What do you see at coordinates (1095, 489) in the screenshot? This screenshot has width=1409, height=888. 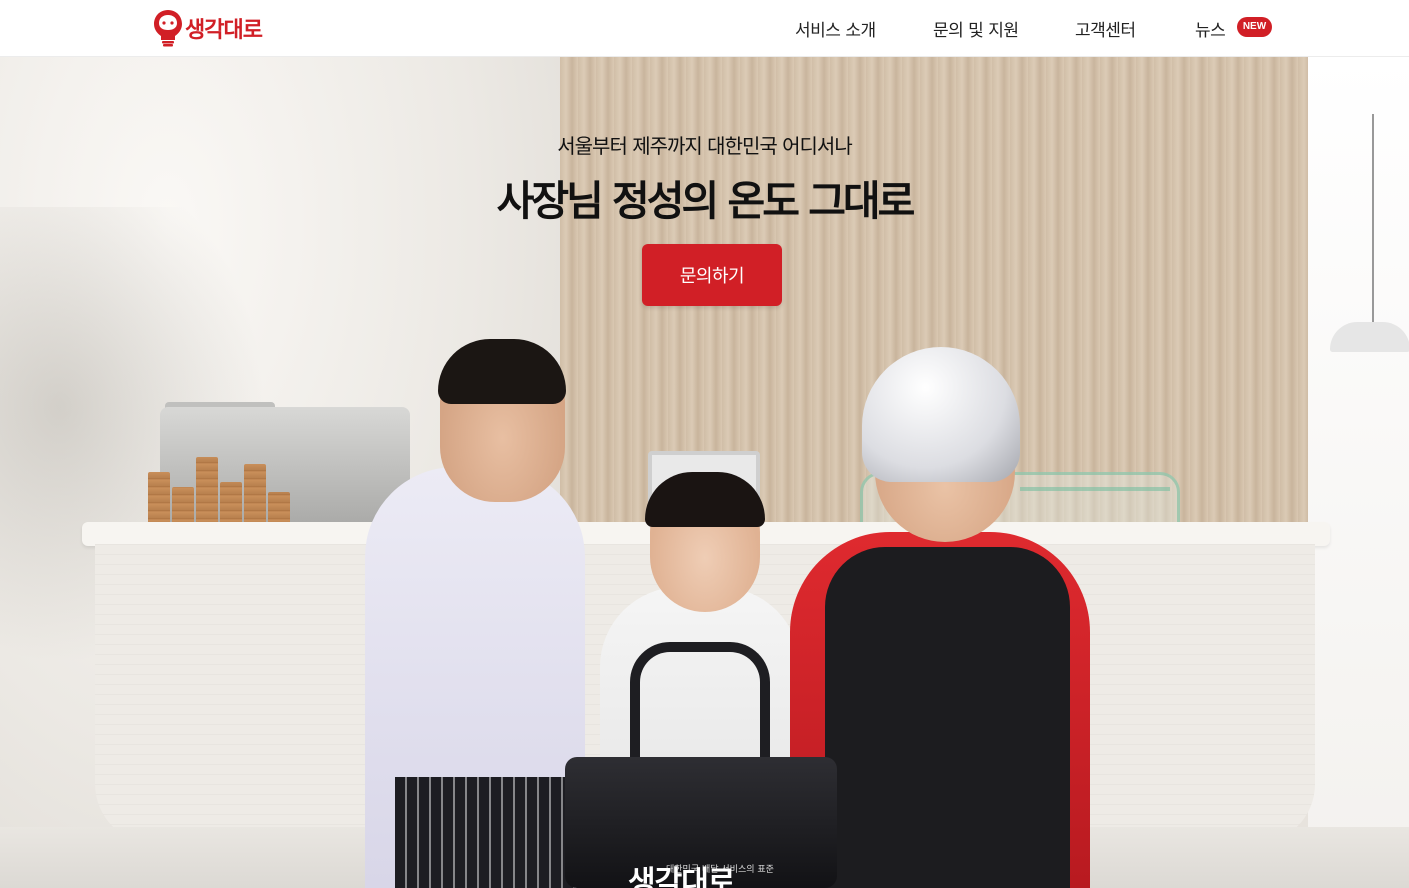 I see `showcase-shelf` at bounding box center [1095, 489].